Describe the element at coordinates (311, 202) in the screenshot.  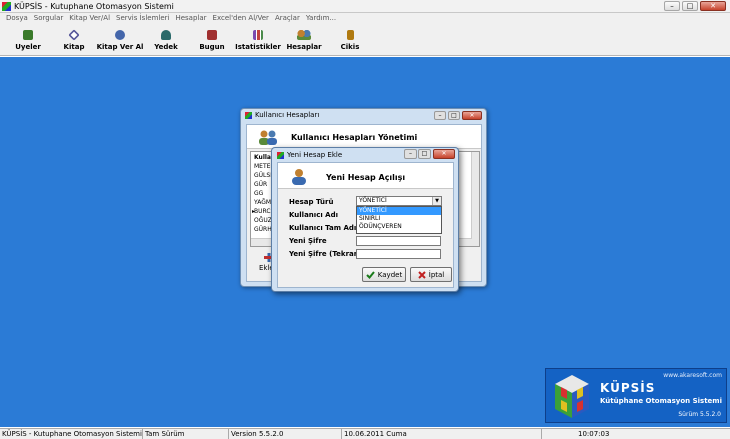
I see `account-type-label: Hesap Türü` at that location.